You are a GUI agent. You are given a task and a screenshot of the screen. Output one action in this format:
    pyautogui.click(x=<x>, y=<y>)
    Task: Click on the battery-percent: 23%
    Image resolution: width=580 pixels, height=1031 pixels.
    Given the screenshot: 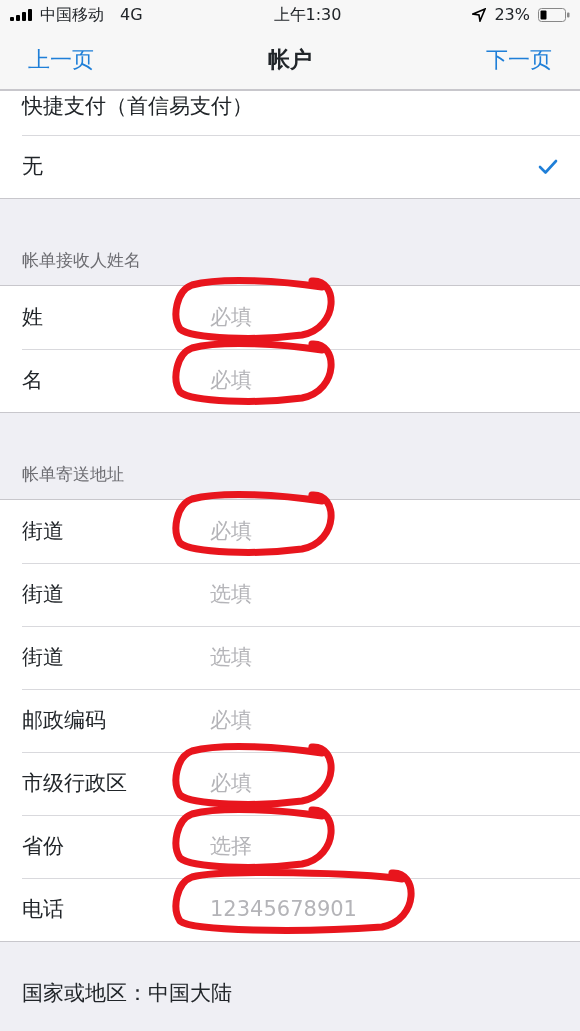 What is the action you would take?
    pyautogui.click(x=512, y=15)
    